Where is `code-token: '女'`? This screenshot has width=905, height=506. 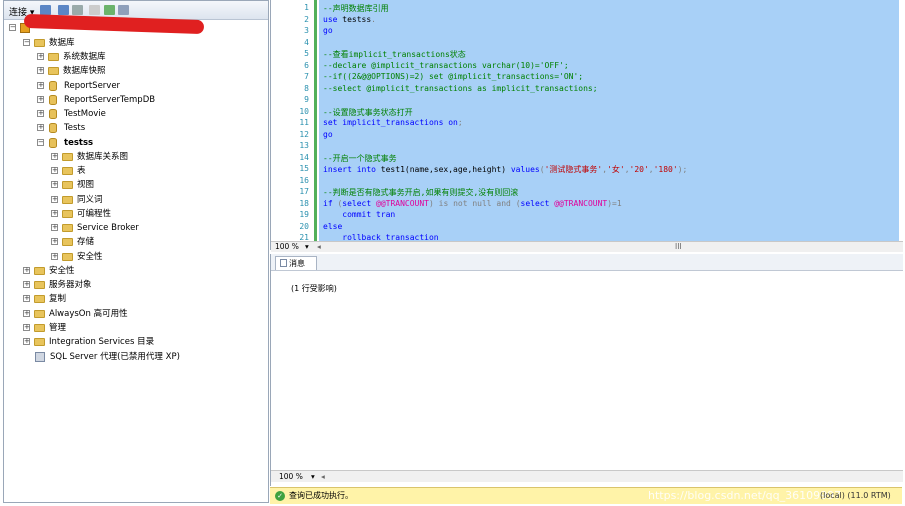 code-token: '女' is located at coordinates (616, 169).